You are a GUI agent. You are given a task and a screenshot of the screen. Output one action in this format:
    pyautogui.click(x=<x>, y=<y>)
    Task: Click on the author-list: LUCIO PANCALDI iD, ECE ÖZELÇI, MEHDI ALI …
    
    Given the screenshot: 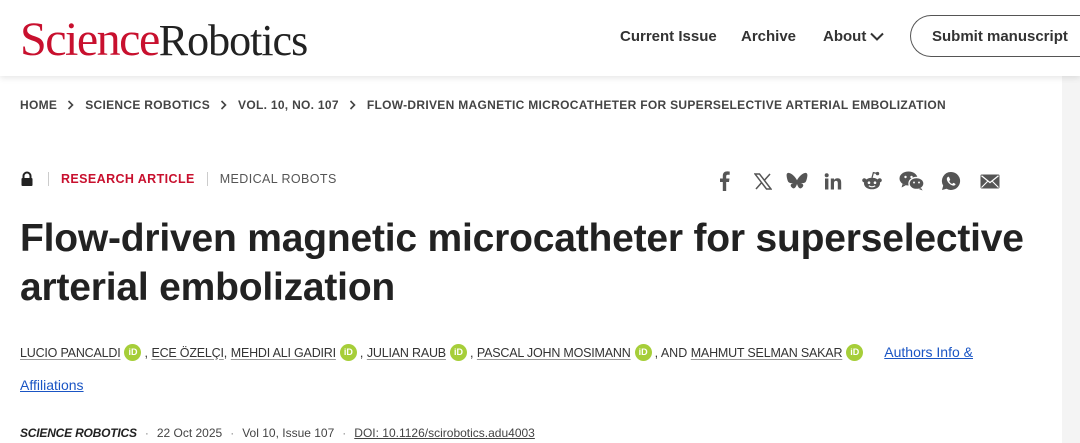 What is the action you would take?
    pyautogui.click(x=520, y=369)
    